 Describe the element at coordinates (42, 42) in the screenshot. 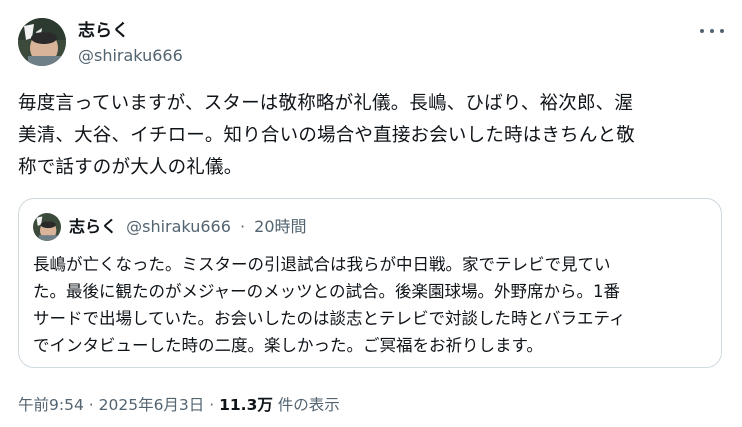

I see `author-avatar` at that location.